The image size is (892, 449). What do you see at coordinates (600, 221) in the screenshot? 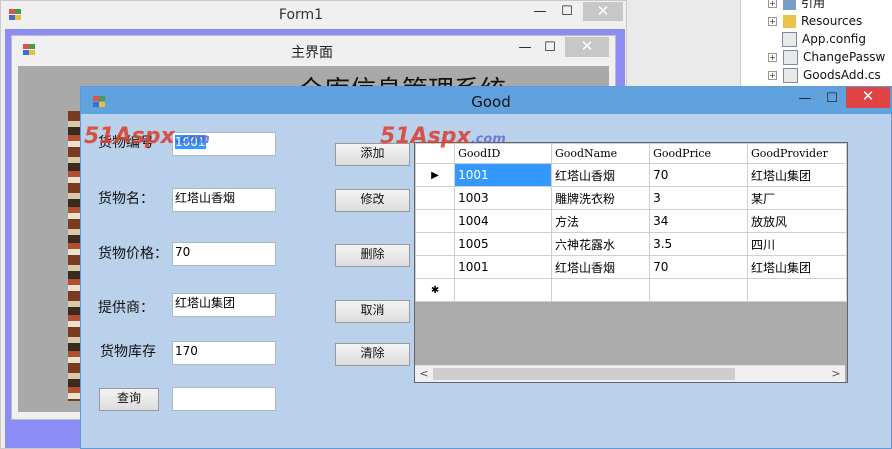
I see `table-cell: 方法` at bounding box center [600, 221].